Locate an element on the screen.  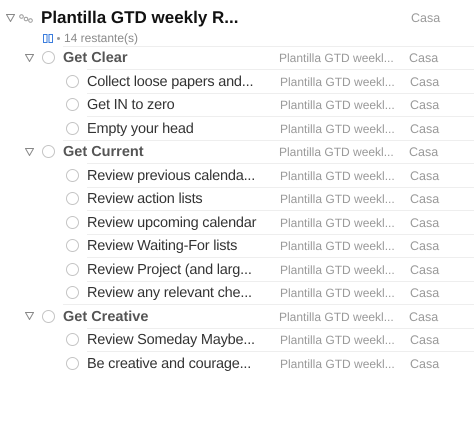
task-title: Get IN to zero is located at coordinates (131, 105).